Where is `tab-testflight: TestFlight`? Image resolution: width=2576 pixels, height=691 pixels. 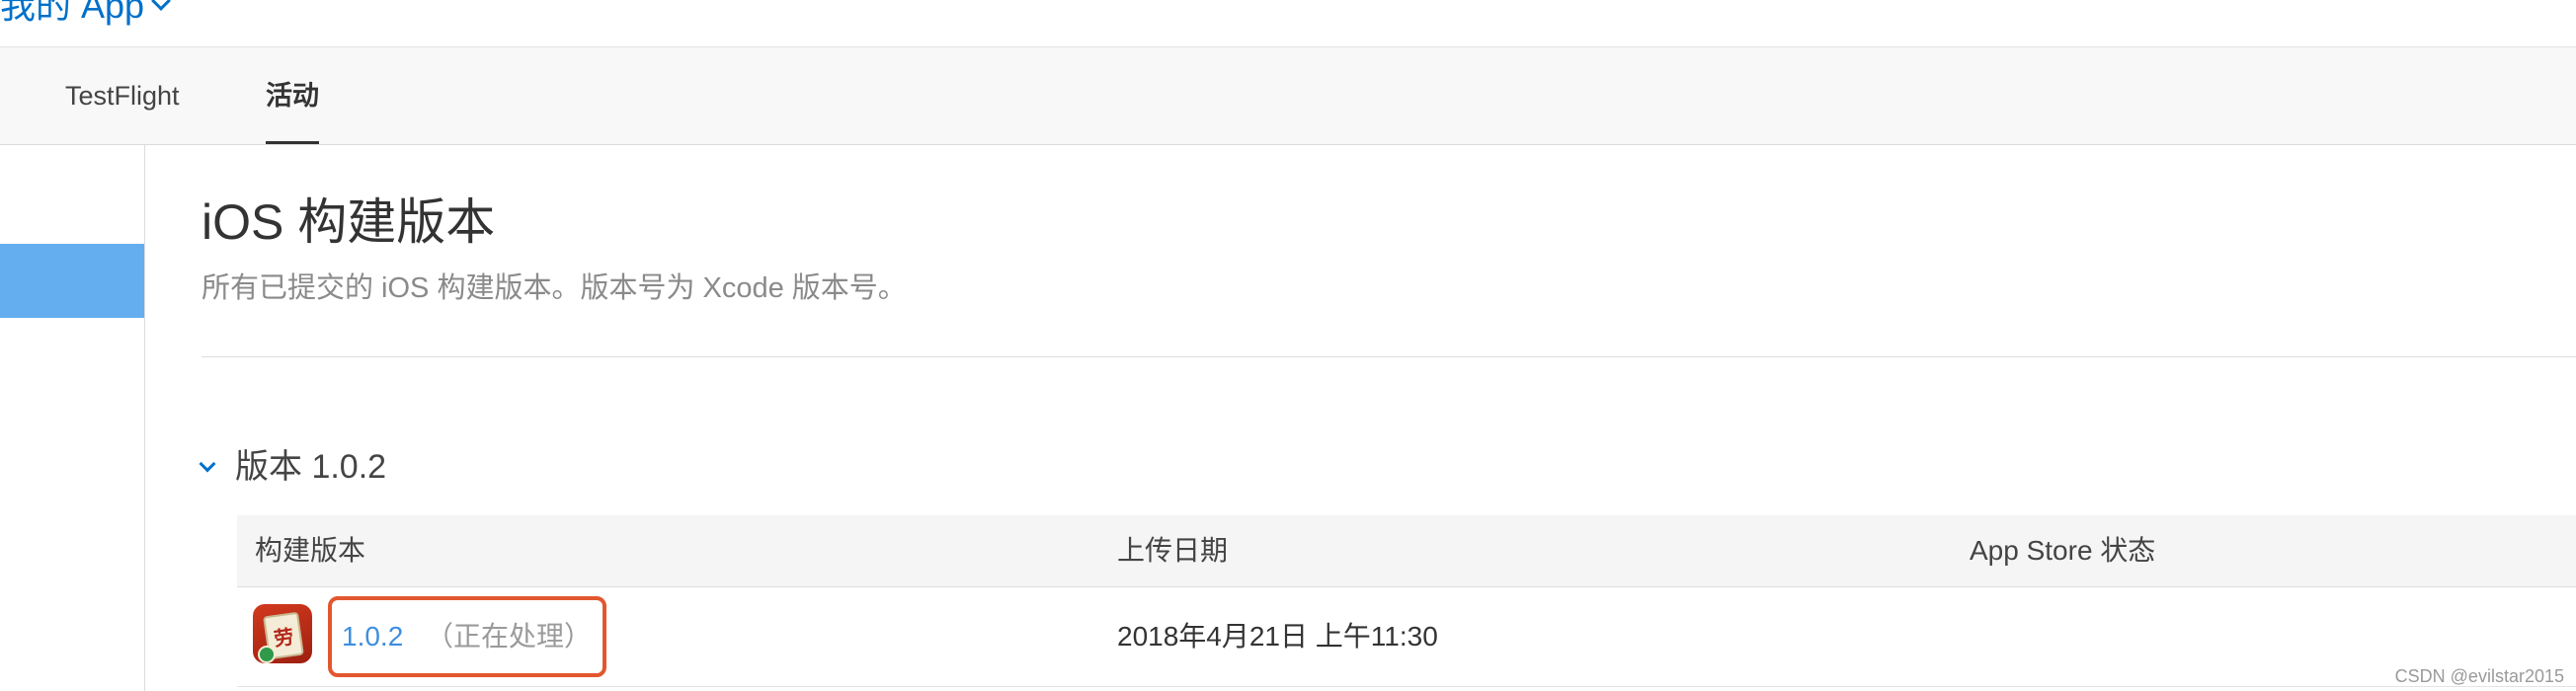
tab-testflight: TestFlight is located at coordinates (122, 95).